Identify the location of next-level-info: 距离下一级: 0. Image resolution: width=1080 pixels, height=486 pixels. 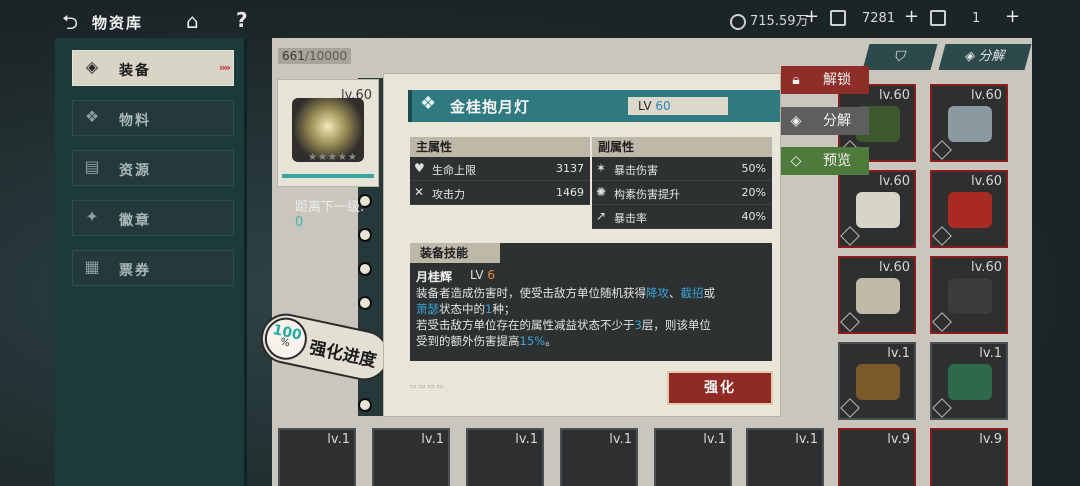
(329, 213).